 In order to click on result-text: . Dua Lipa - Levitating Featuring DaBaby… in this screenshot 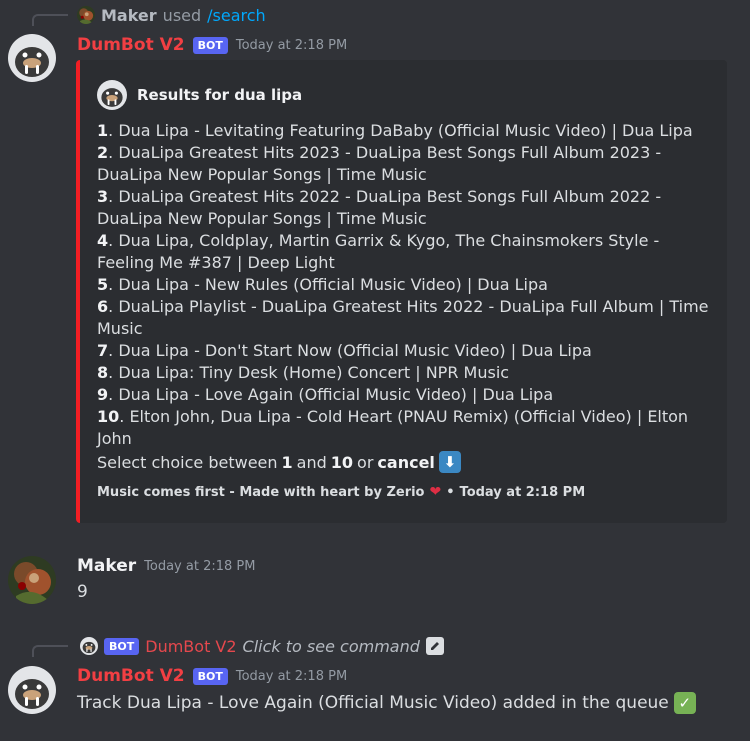, I will do `click(400, 130)`.